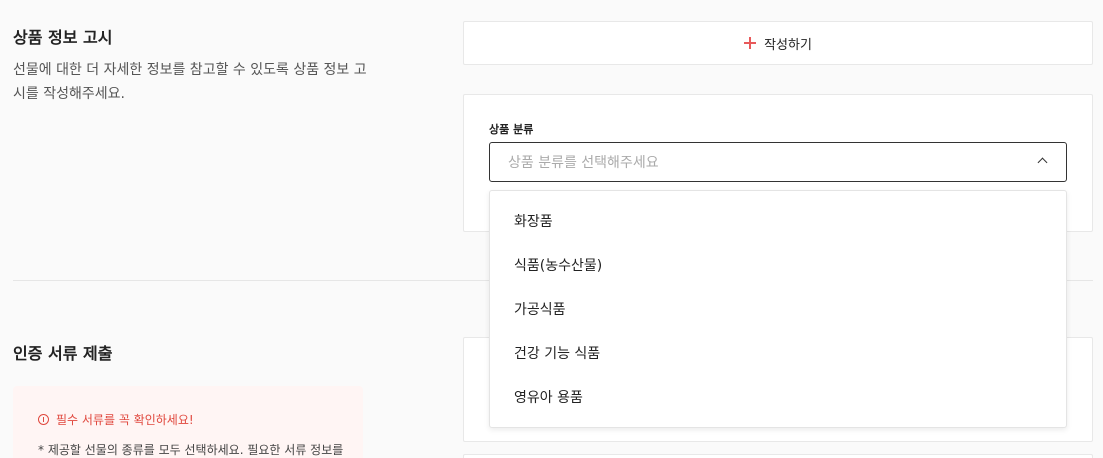 The width and height of the screenshot is (1103, 458). Describe the element at coordinates (778, 162) in the screenshot. I see `category-select: 상품 분류를 선택해주세요` at that location.